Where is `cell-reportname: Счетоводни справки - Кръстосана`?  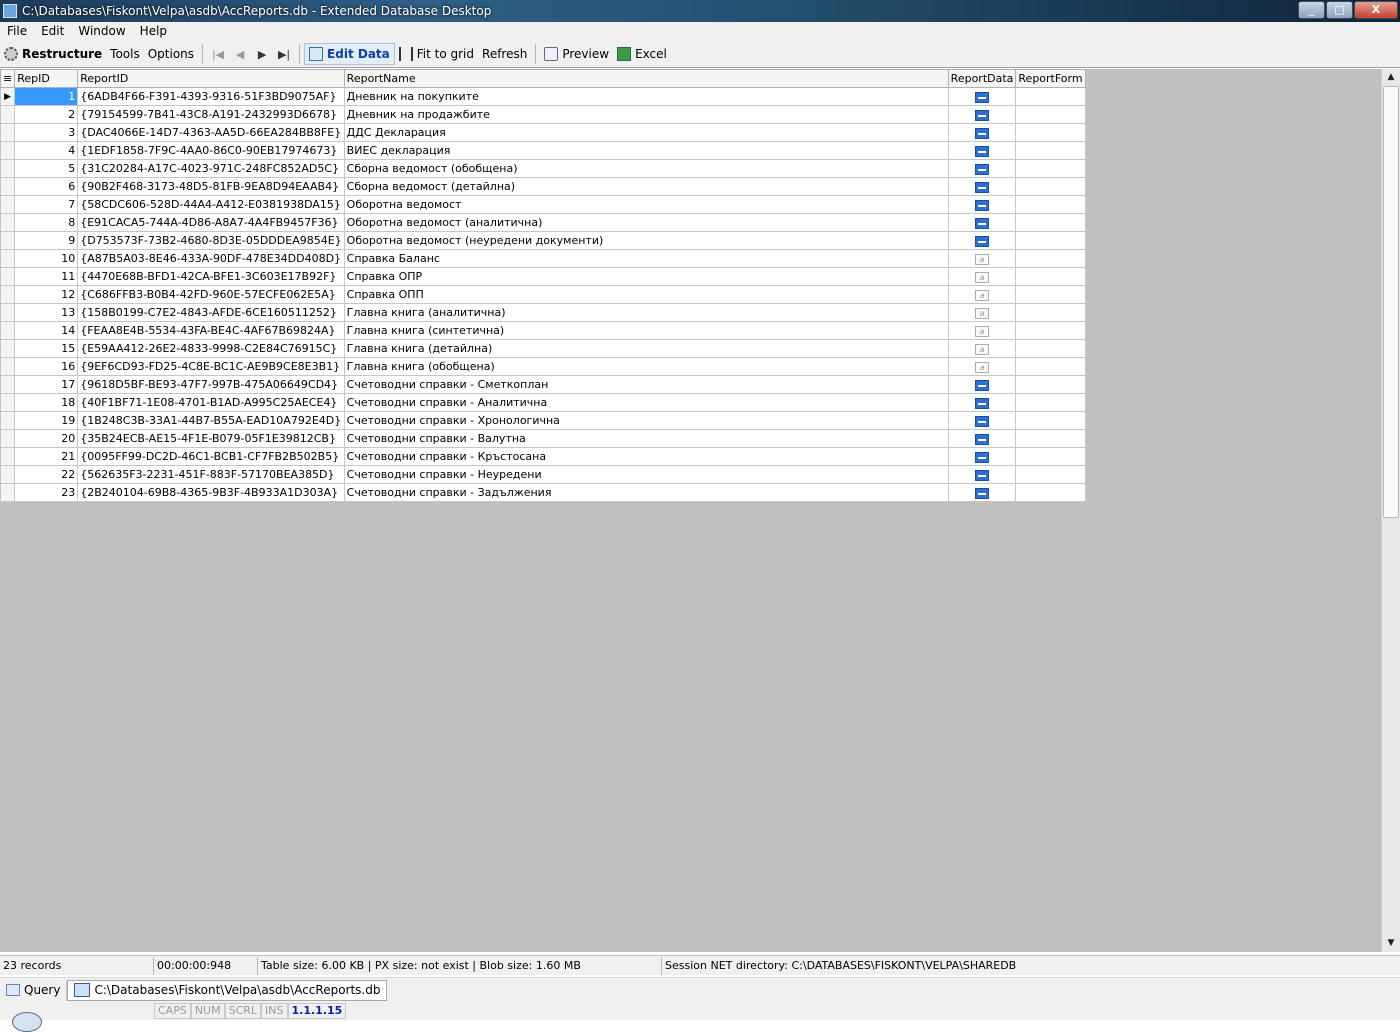 cell-reportname: Счетоводни справки - Кръстосана is located at coordinates (646, 456).